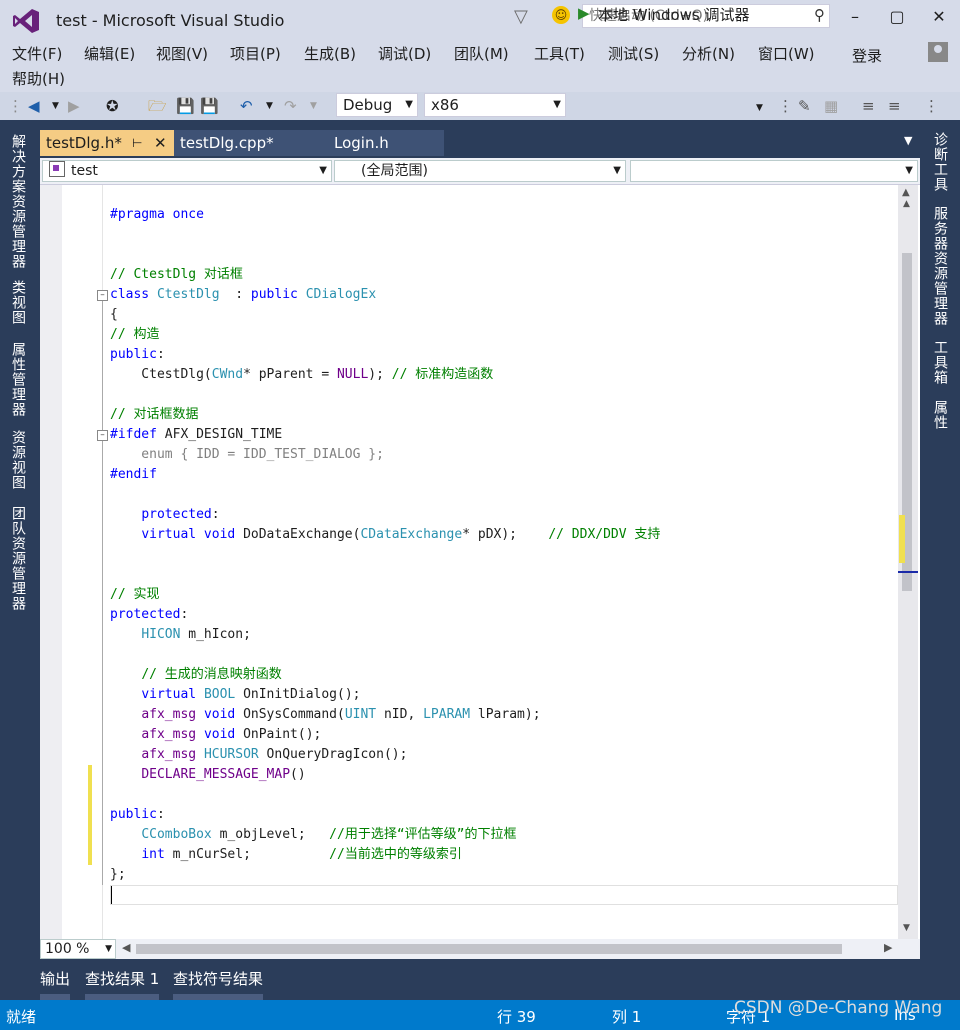 This screenshot has height=1030, width=960. Describe the element at coordinates (102, 295) in the screenshot. I see `collapse-class-icon: –` at that location.